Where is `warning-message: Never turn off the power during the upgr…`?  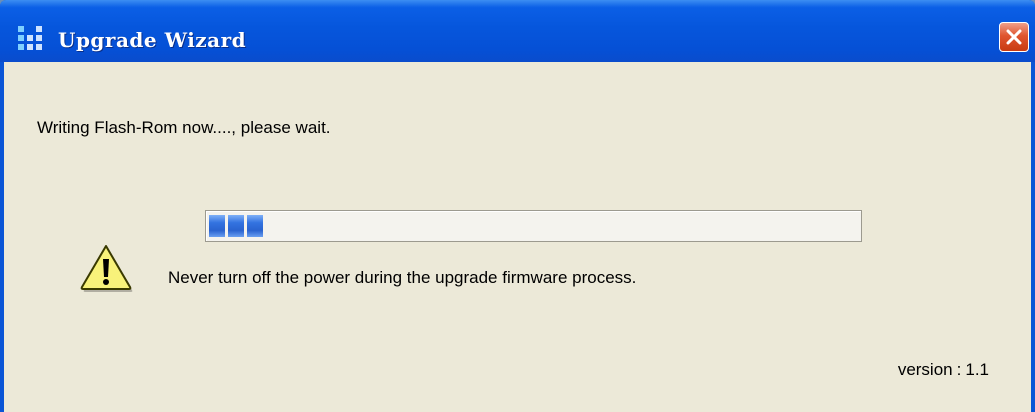
warning-message: Never turn off the power during the upgr… is located at coordinates (402, 277).